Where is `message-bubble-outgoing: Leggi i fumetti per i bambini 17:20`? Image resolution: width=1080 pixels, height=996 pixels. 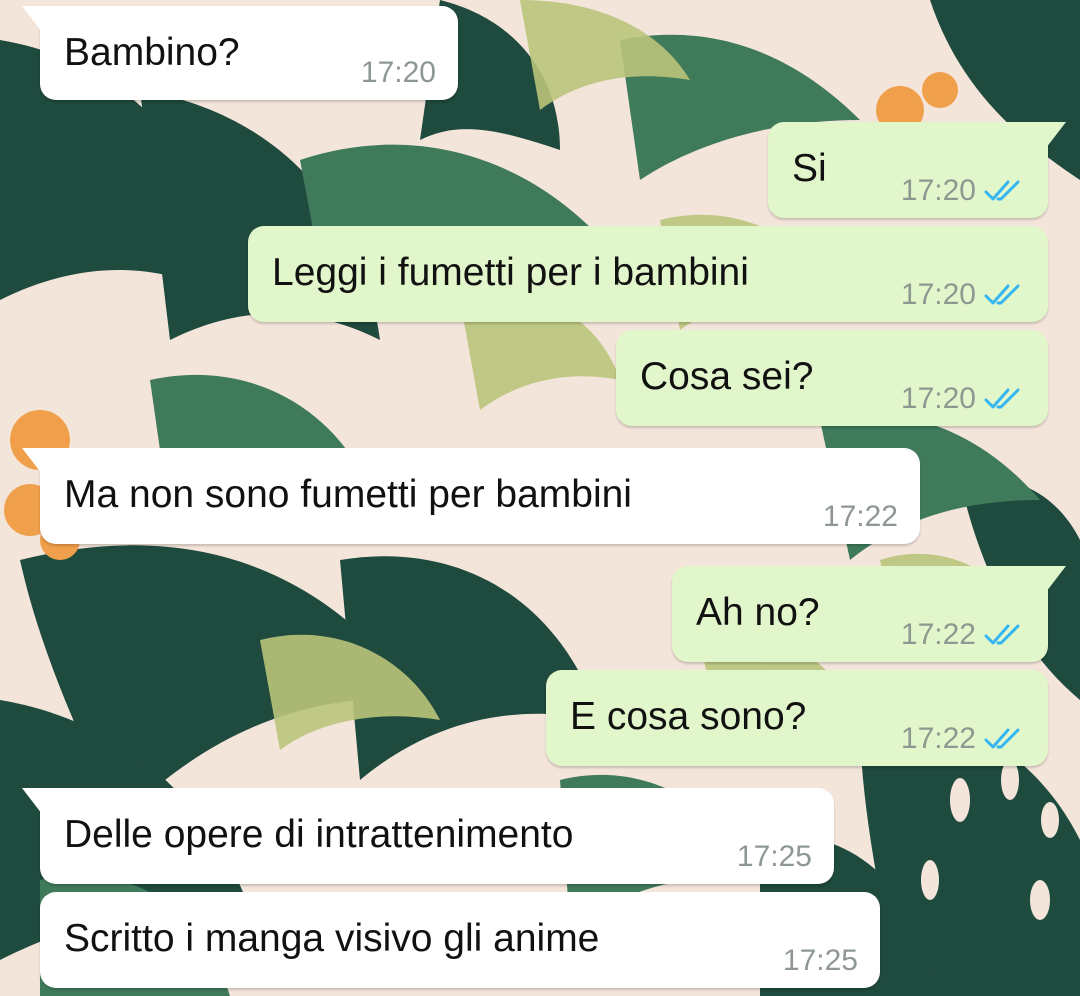
message-bubble-outgoing: Leggi i fumetti per i bambini 17:20 is located at coordinates (648, 274).